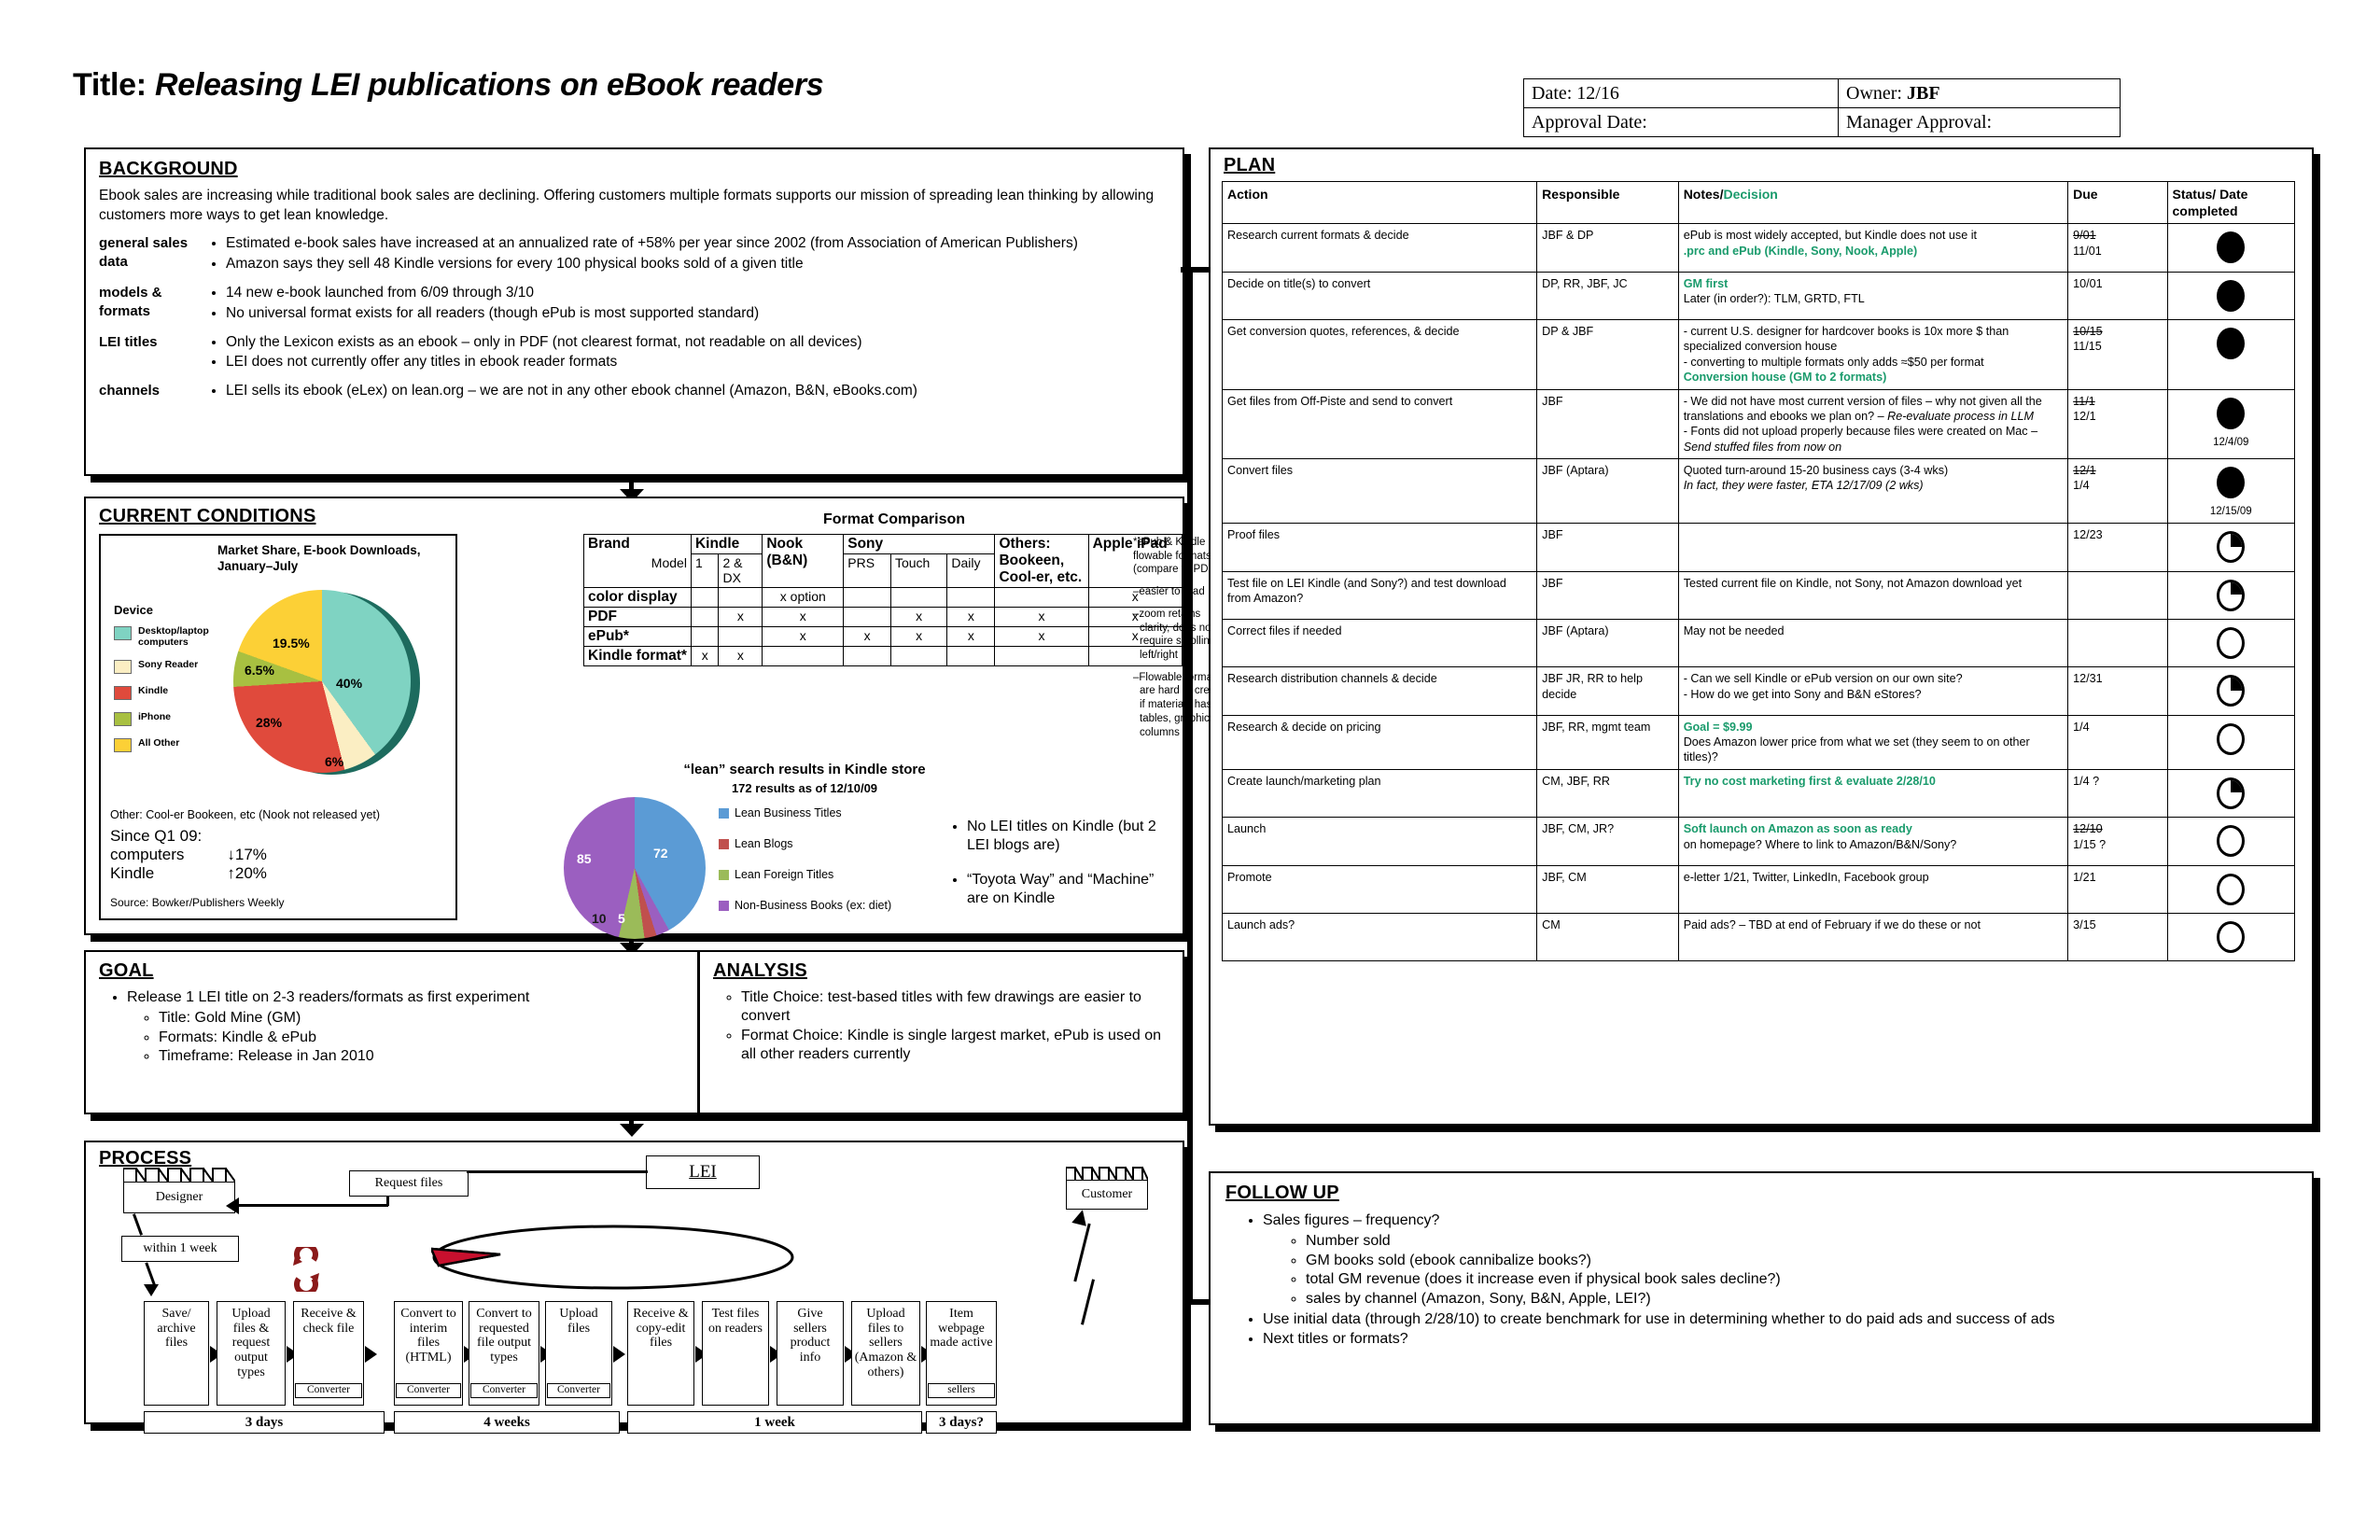 The height and width of the screenshot is (1540, 2380). What do you see at coordinates (632, 1130) in the screenshot?
I see `down-arrow-icon` at bounding box center [632, 1130].